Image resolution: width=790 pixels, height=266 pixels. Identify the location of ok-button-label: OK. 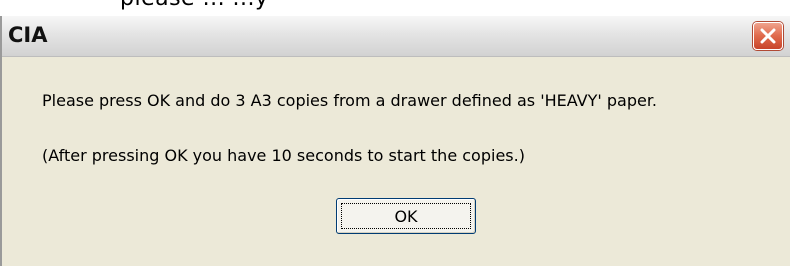
(406, 216).